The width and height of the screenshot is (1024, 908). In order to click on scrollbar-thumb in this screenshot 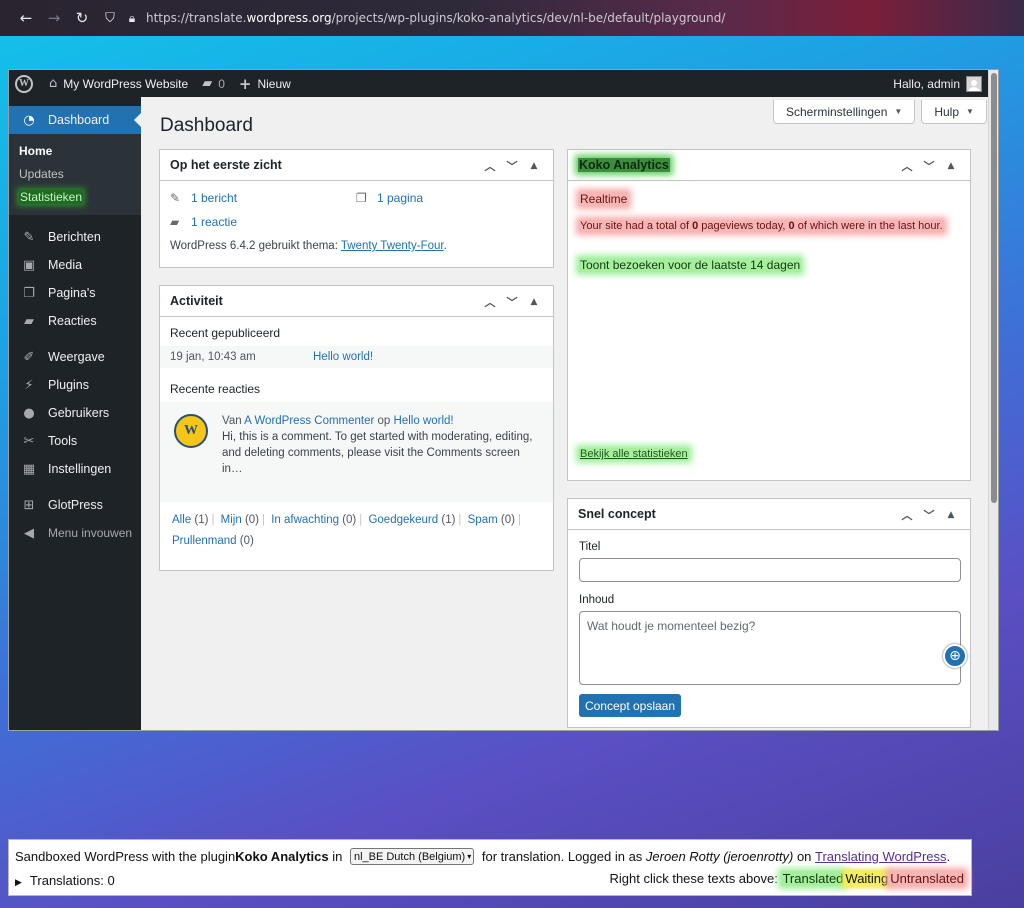, I will do `click(994, 288)`.